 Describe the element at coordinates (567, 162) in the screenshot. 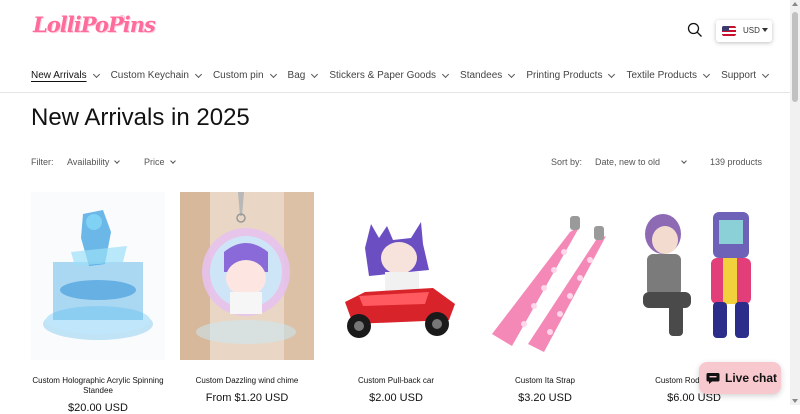

I see `sort-by-label: Sort by:` at that location.